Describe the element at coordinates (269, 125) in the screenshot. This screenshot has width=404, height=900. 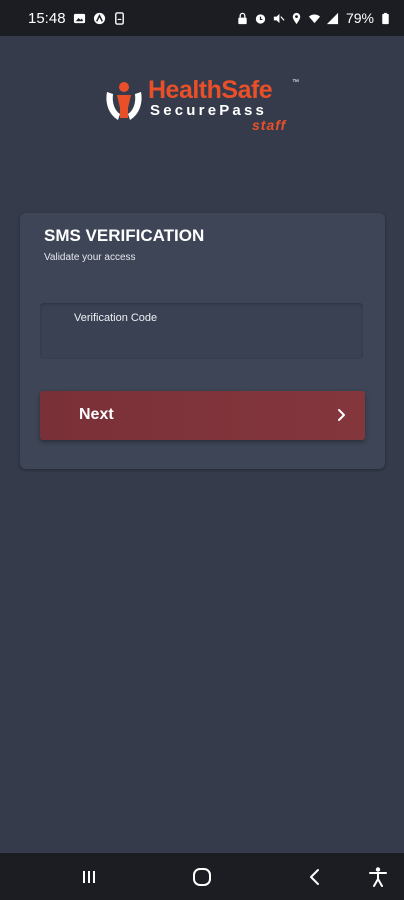
I see `logo-staff-tag: staff` at that location.